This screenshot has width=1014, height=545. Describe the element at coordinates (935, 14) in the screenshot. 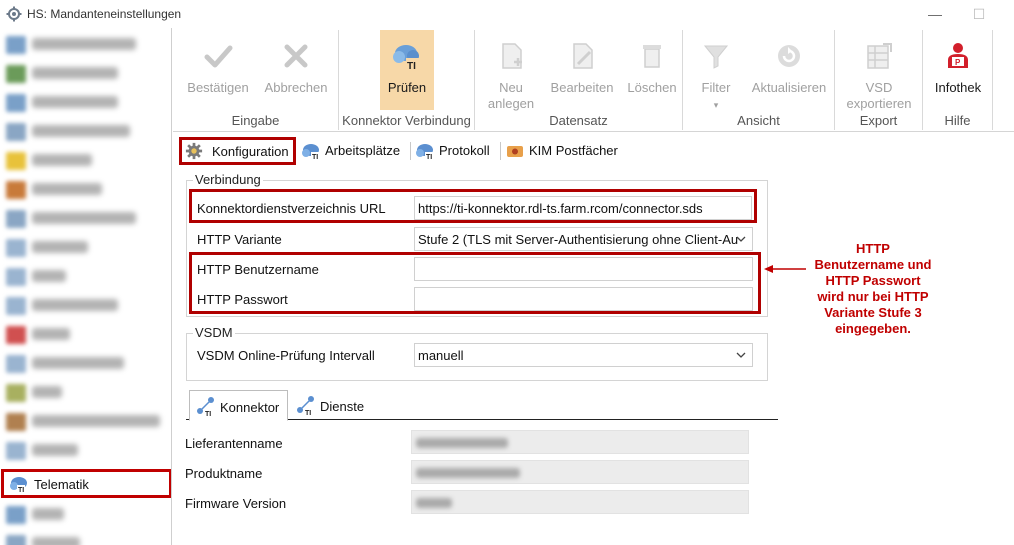

I see `minimize-button: —` at that location.